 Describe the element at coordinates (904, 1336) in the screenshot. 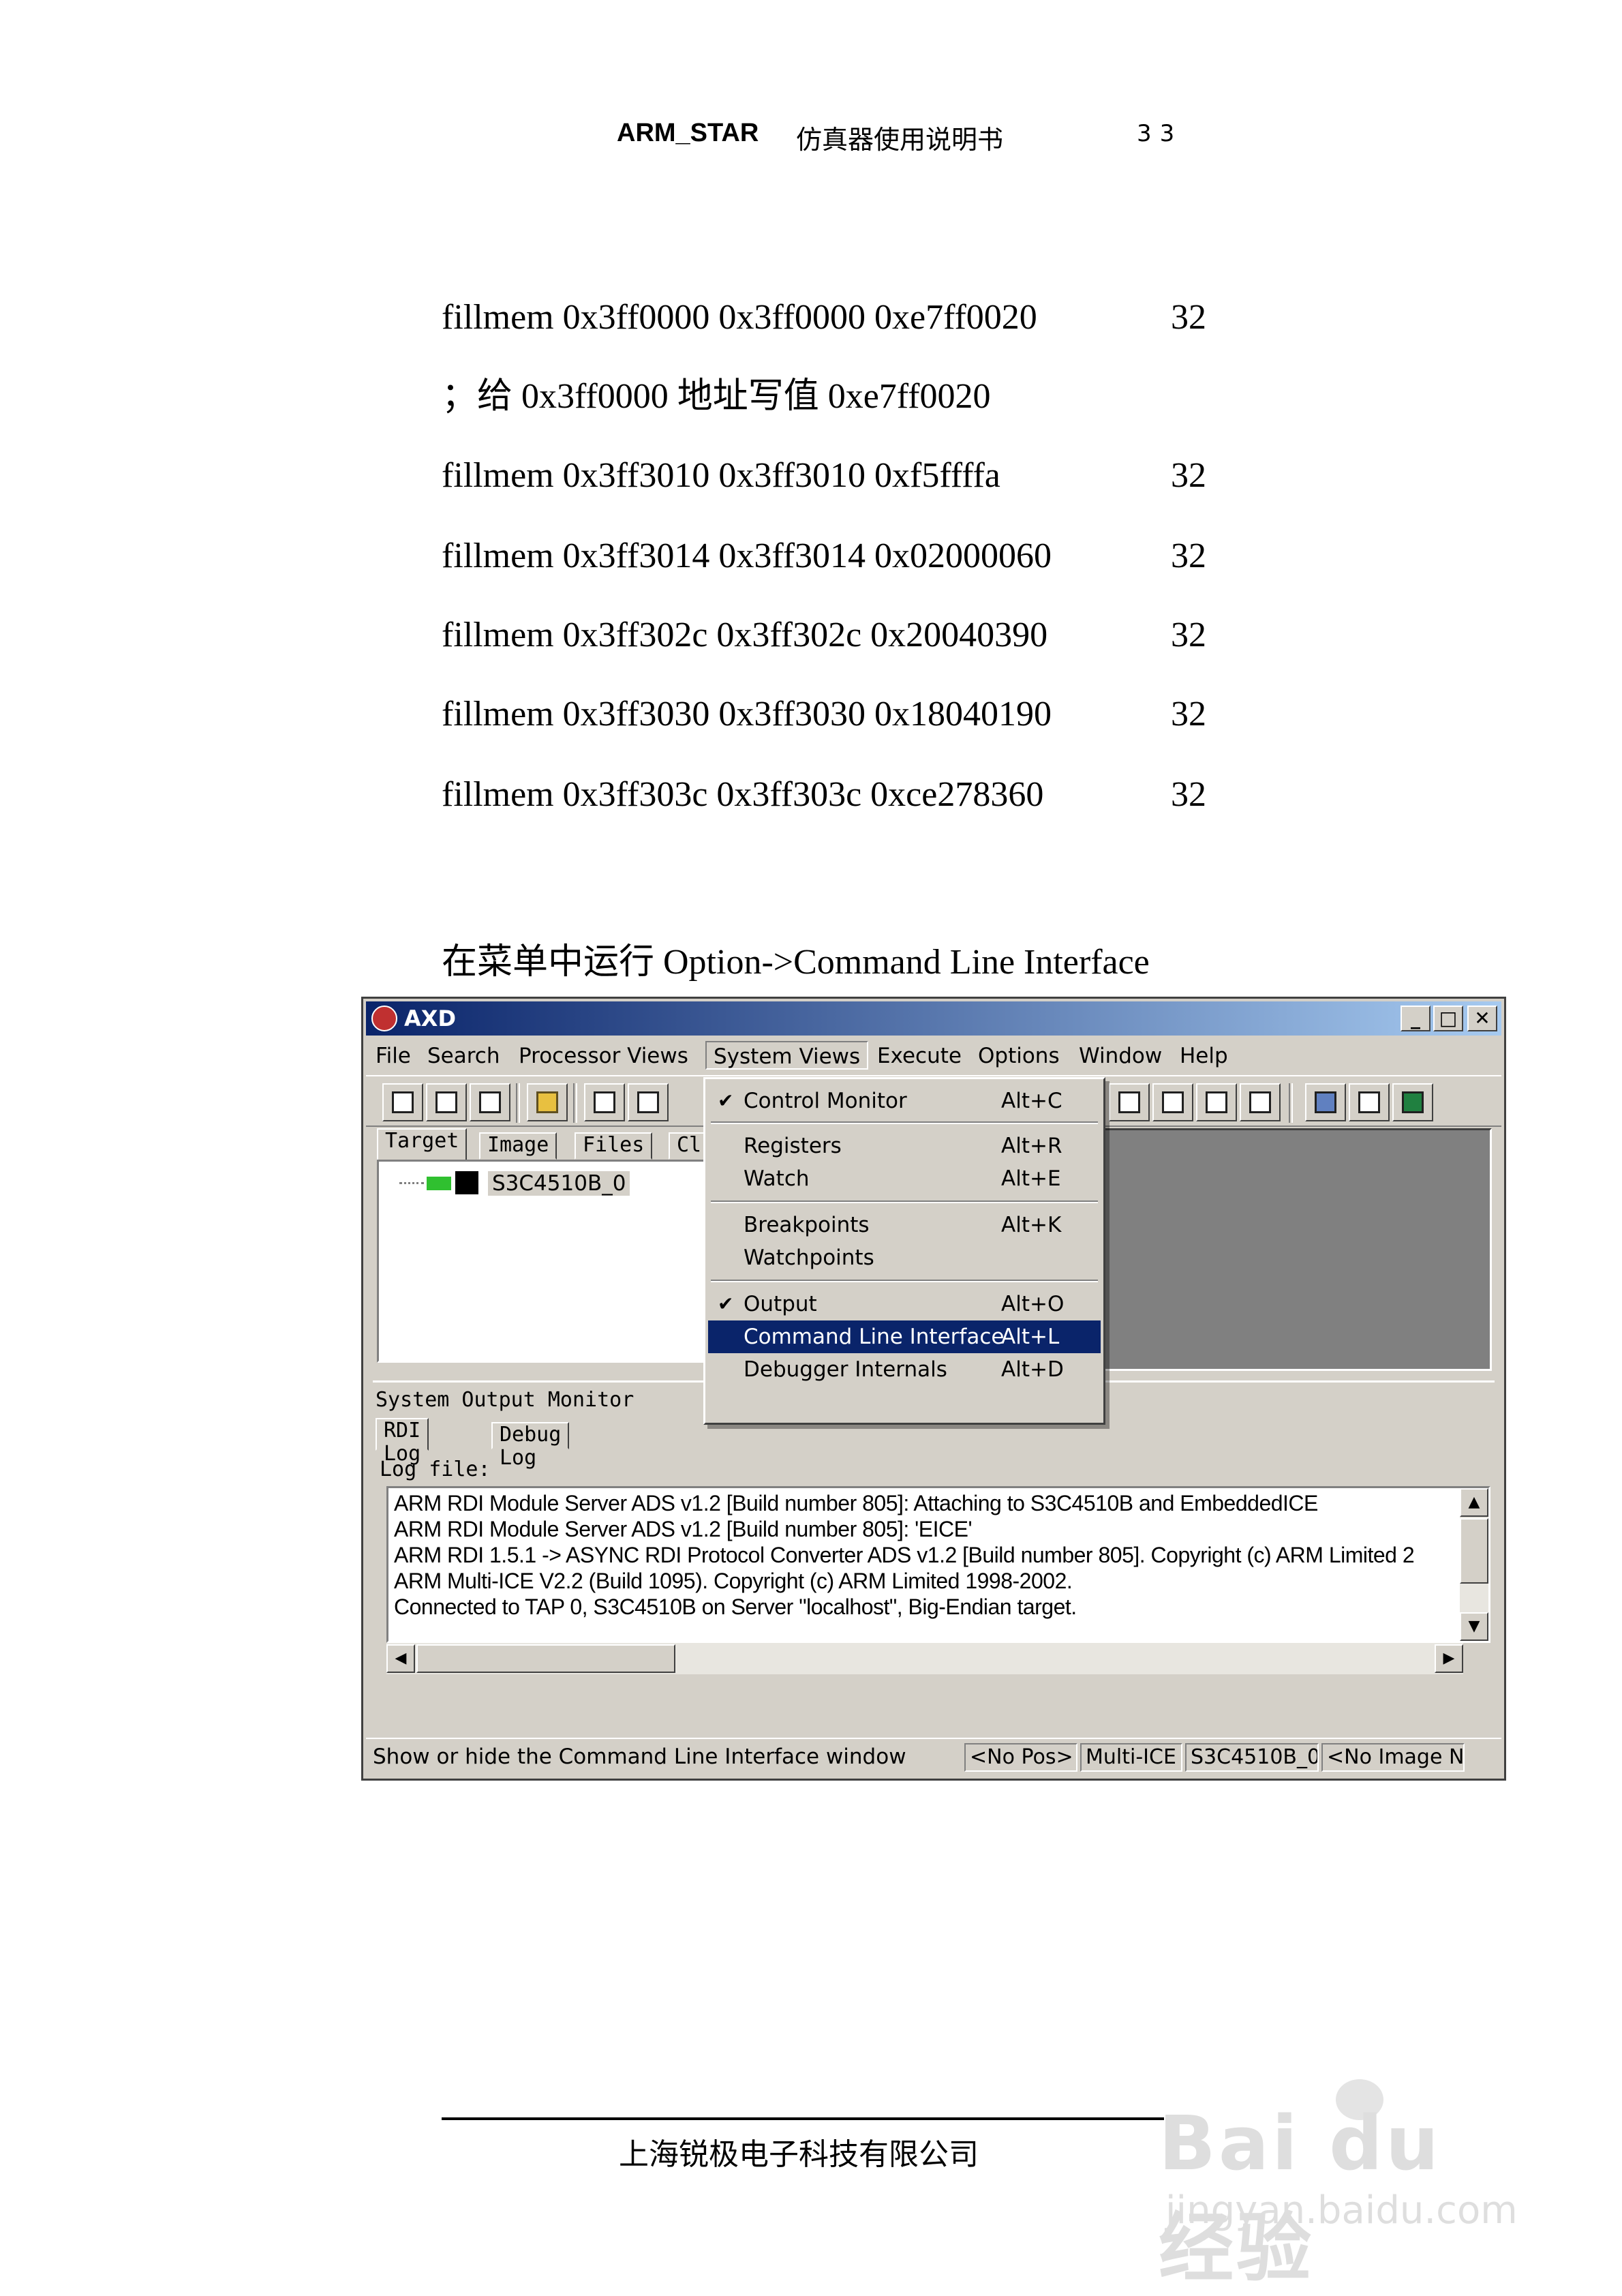

I see `menu-item-command-line-interface: Command Line Interface Alt+L` at that location.